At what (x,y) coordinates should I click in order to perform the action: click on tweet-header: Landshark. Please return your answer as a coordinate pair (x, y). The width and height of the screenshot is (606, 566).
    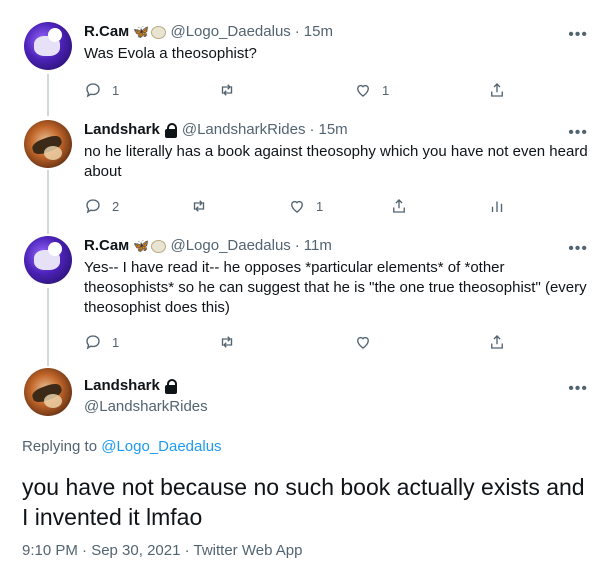
    Looking at the image, I should click on (131, 386).